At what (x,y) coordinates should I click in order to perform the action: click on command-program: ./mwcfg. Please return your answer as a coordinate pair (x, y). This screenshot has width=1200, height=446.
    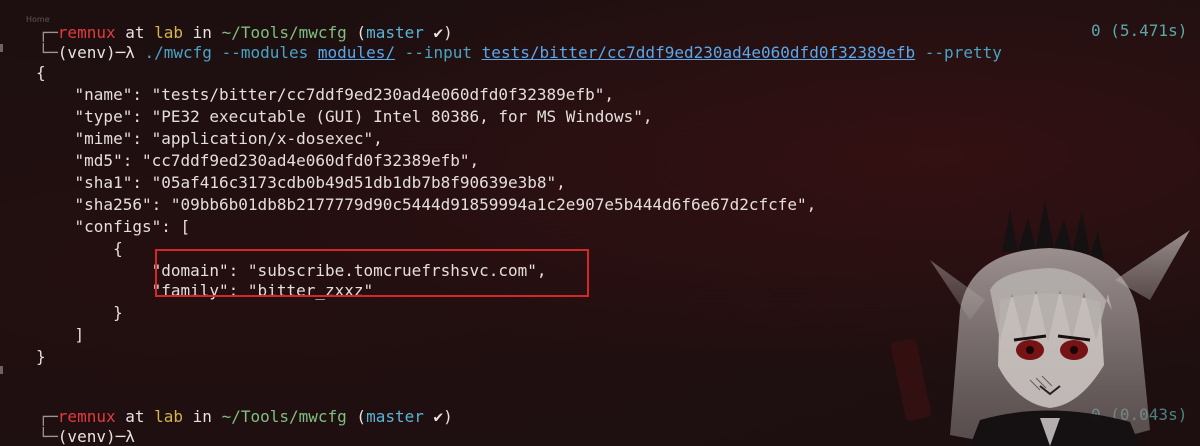
    Looking at the image, I should click on (178, 52).